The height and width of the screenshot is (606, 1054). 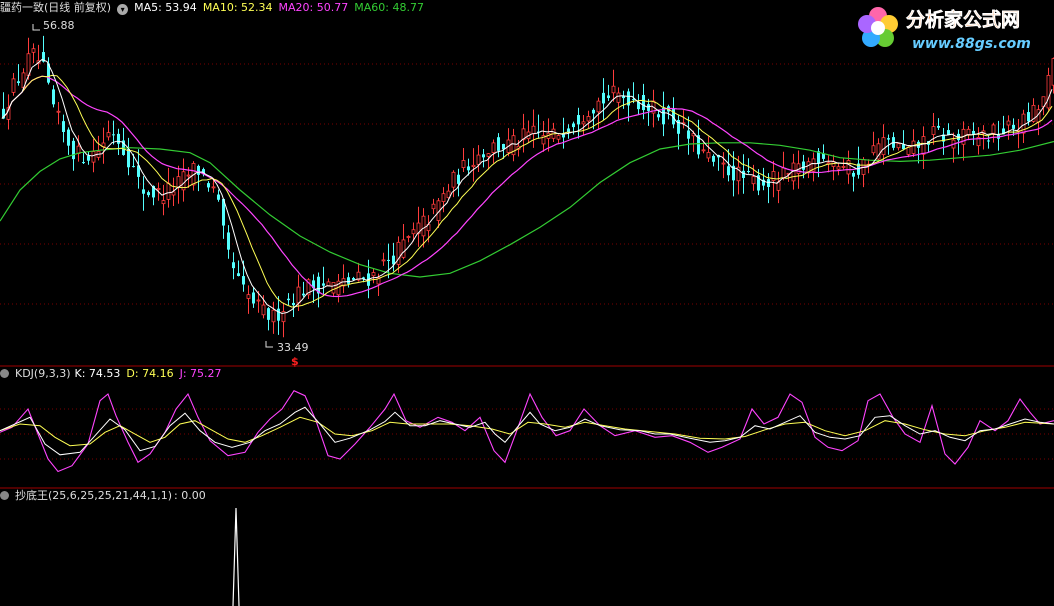 I want to click on kdj-j-label: J: 75.27, so click(x=200, y=373).